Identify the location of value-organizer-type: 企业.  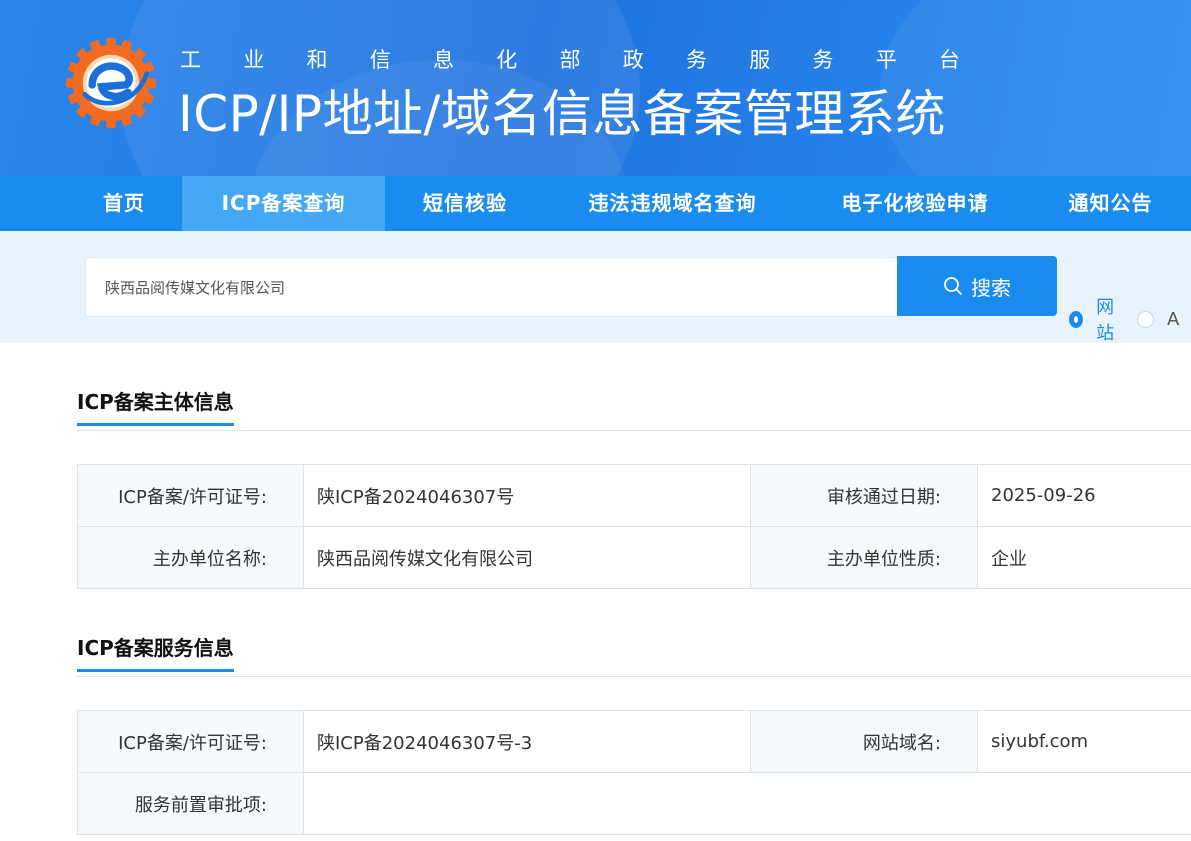
(1084, 557).